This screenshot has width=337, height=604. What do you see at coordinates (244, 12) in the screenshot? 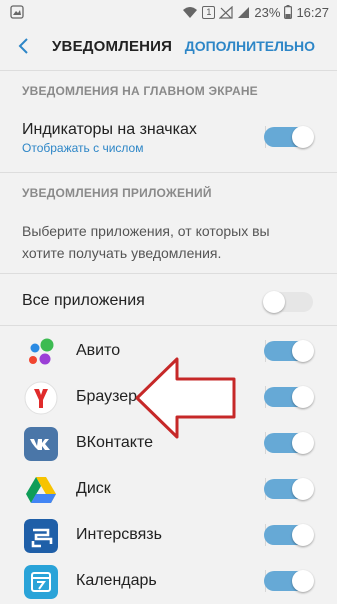
I see `signal-icon` at bounding box center [244, 12].